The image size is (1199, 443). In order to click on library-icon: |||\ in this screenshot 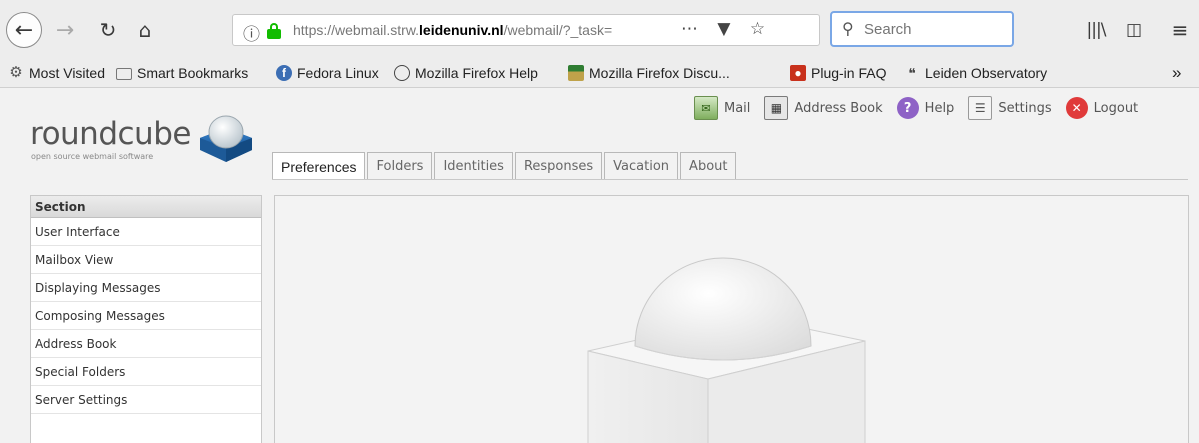, I will do `click(1096, 30)`.